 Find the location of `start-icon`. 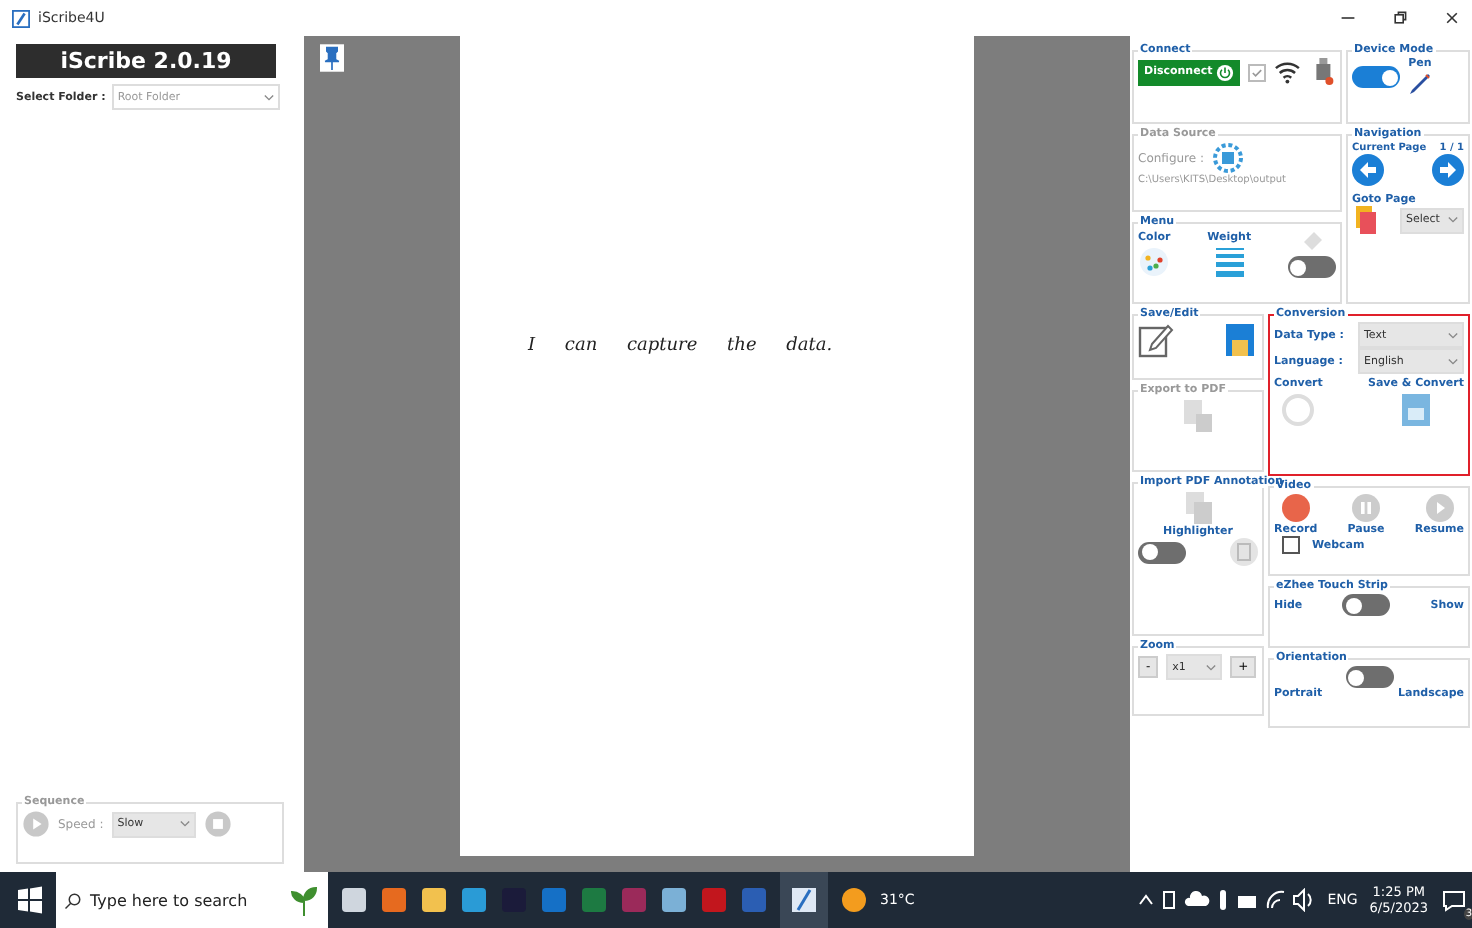

start-icon is located at coordinates (30, 900).